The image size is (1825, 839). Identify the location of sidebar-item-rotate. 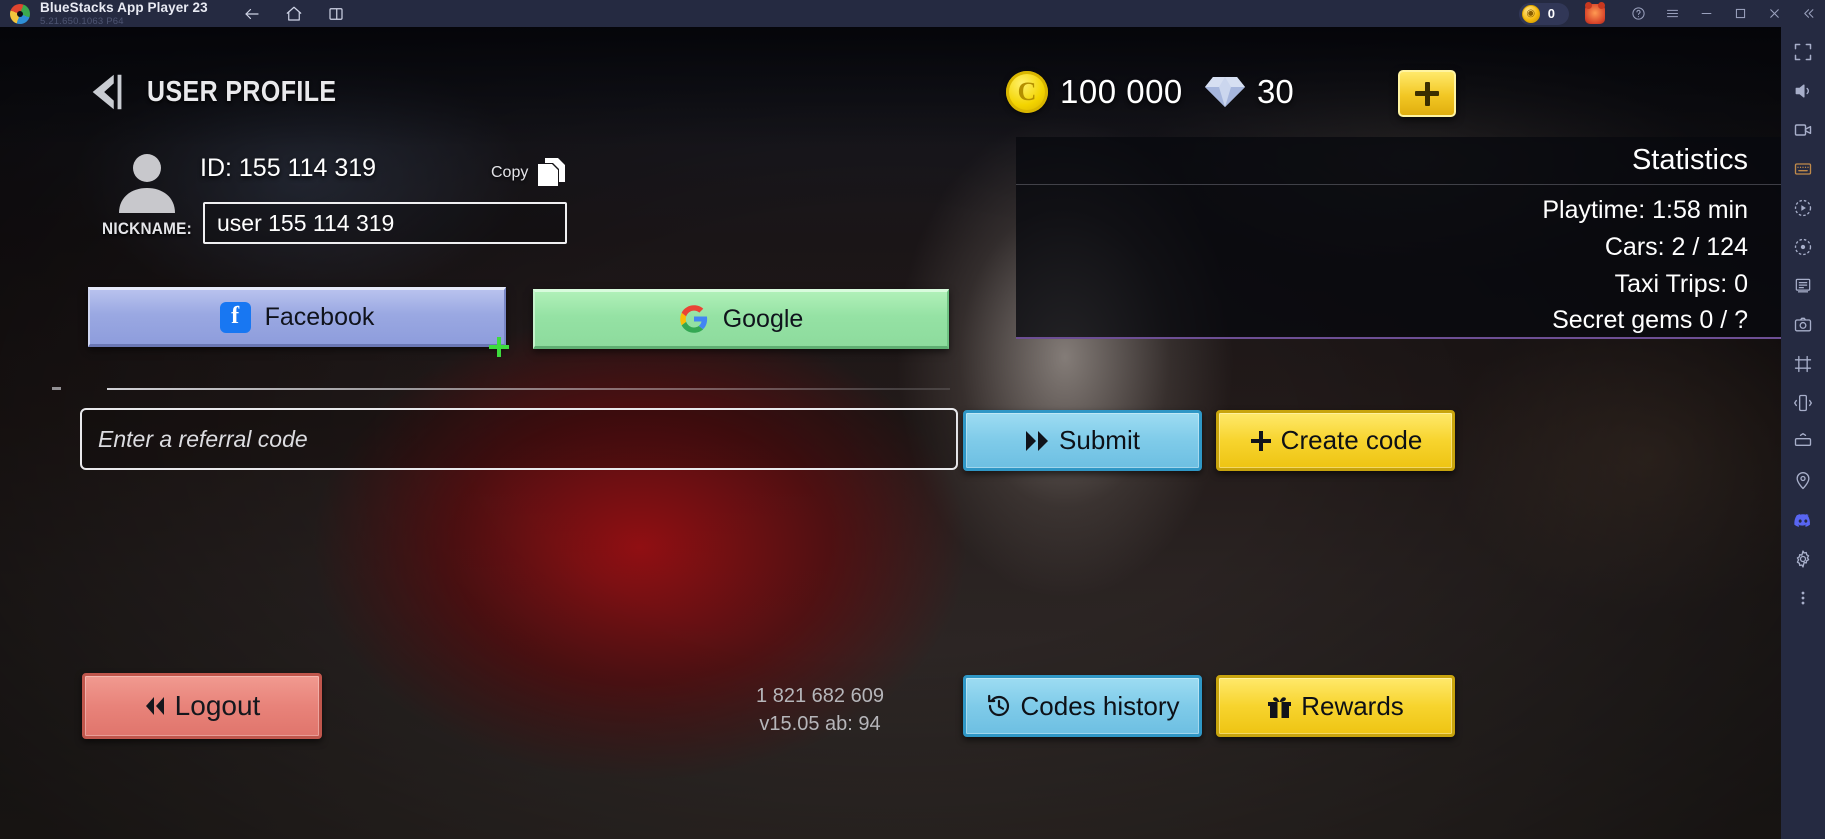
(1803, 442).